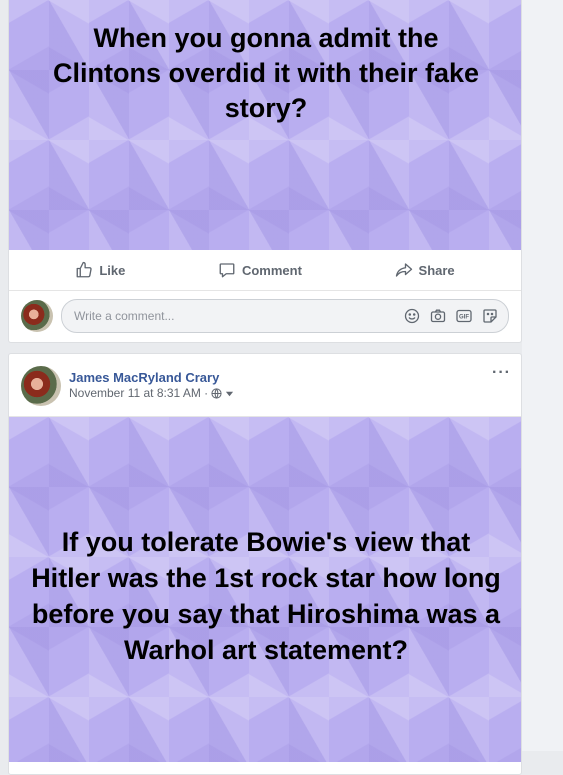 The image size is (563, 775). Describe the element at coordinates (501, 373) in the screenshot. I see `more-options-button: ···` at that location.